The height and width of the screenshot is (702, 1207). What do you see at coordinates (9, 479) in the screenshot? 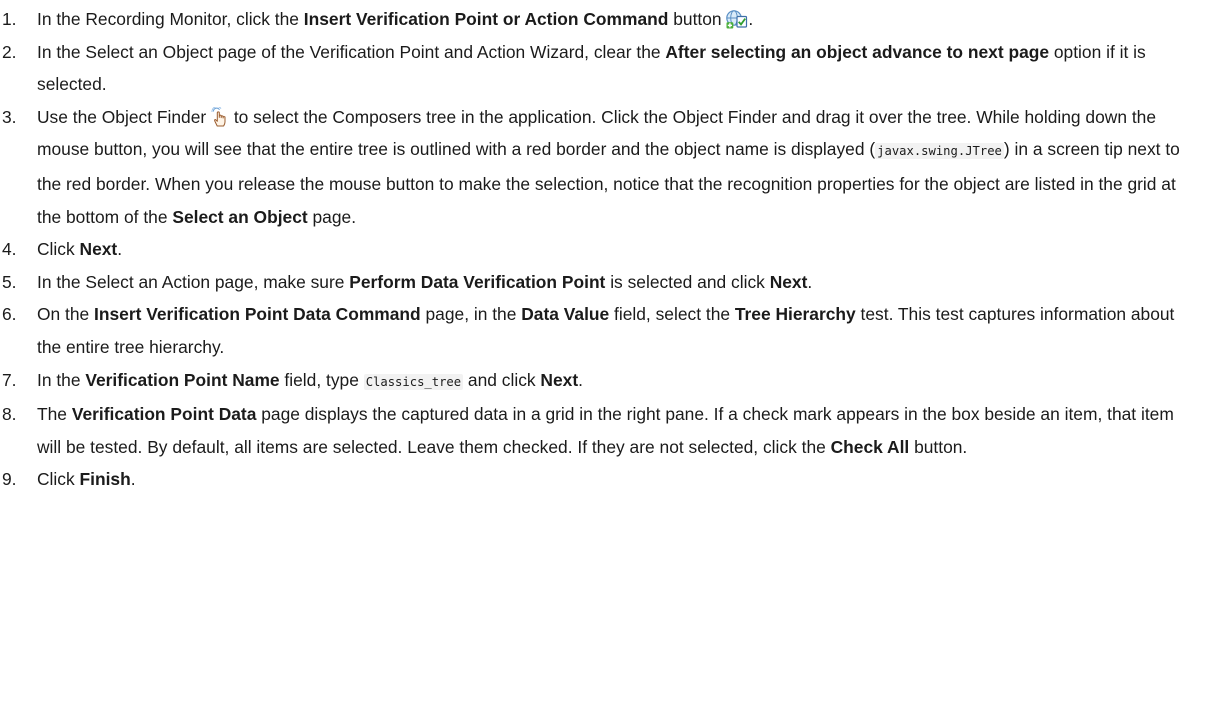
I see `step-number: 9.` at bounding box center [9, 479].